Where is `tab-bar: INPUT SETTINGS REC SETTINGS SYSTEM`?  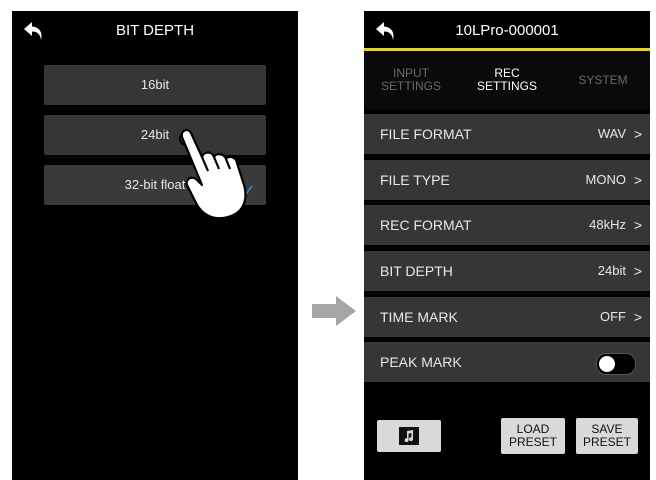
tab-bar: INPUT SETTINGS REC SETTINGS SYSTEM is located at coordinates (507, 97).